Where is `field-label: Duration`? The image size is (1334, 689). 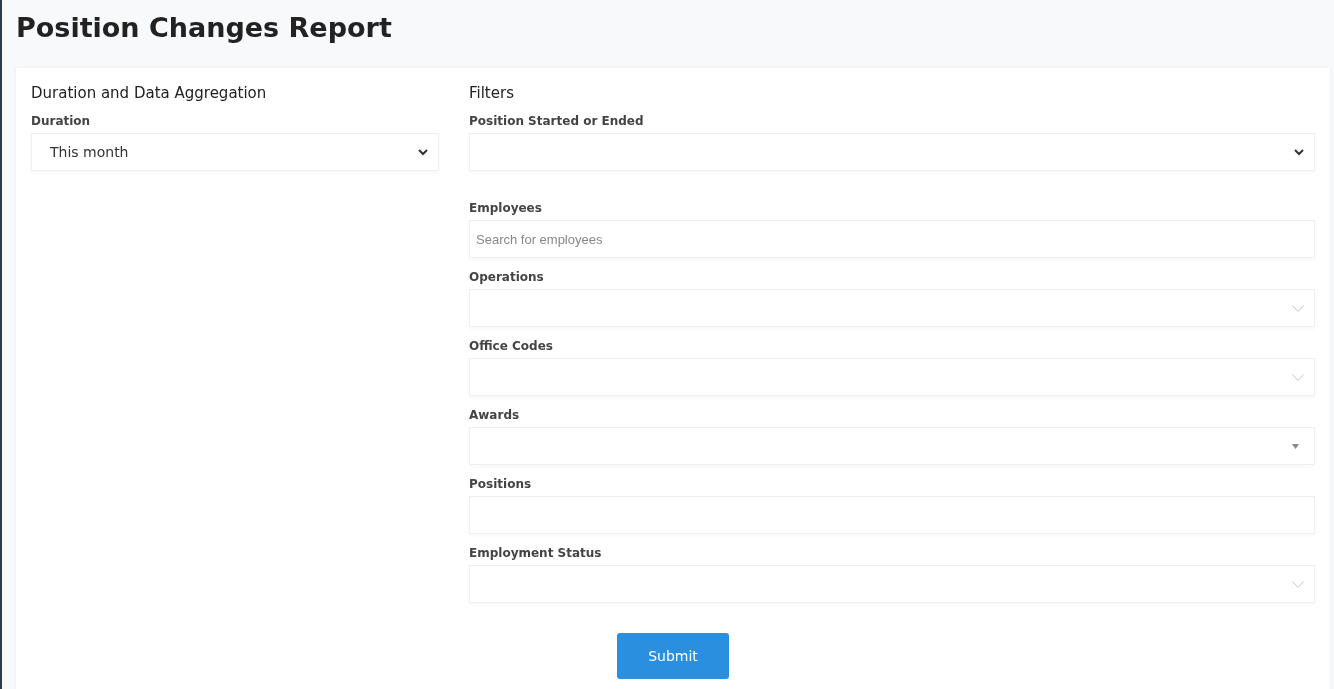 field-label: Duration is located at coordinates (61, 121).